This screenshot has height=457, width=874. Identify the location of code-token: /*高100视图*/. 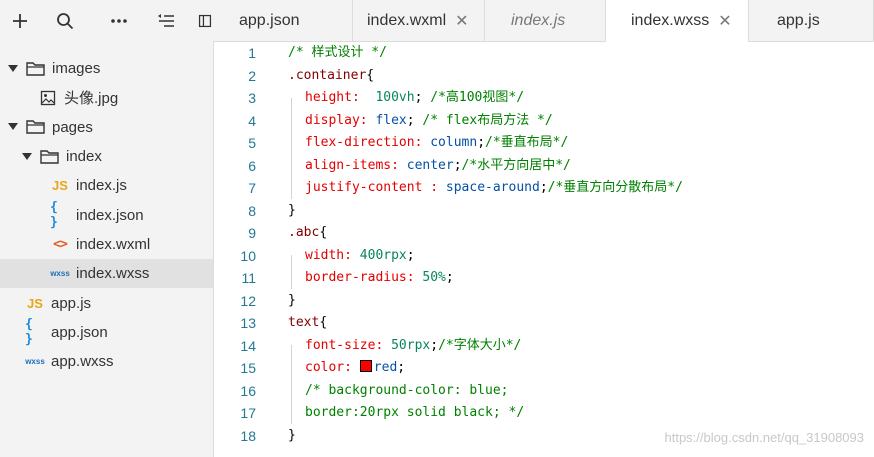
(477, 97).